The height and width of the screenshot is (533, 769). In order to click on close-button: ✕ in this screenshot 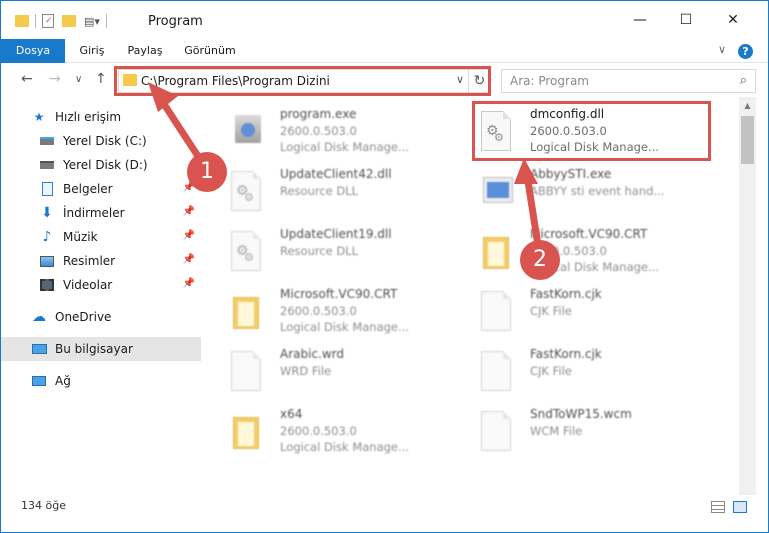, I will do `click(733, 20)`.